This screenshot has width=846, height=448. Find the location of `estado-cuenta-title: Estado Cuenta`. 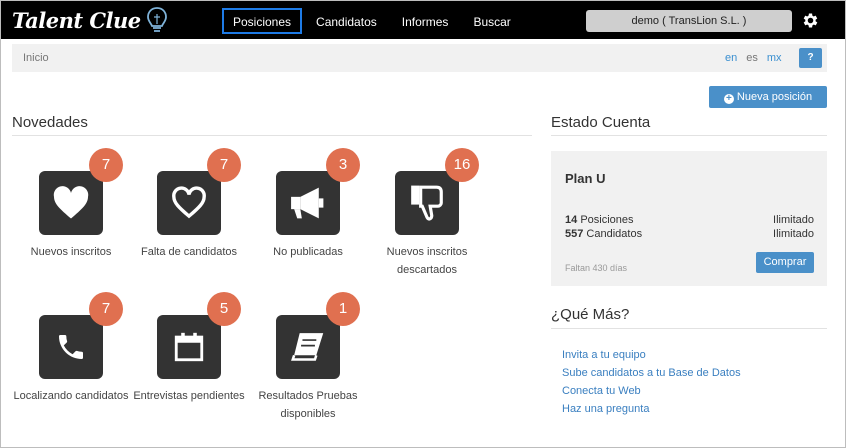

estado-cuenta-title: Estado Cuenta is located at coordinates (601, 122).